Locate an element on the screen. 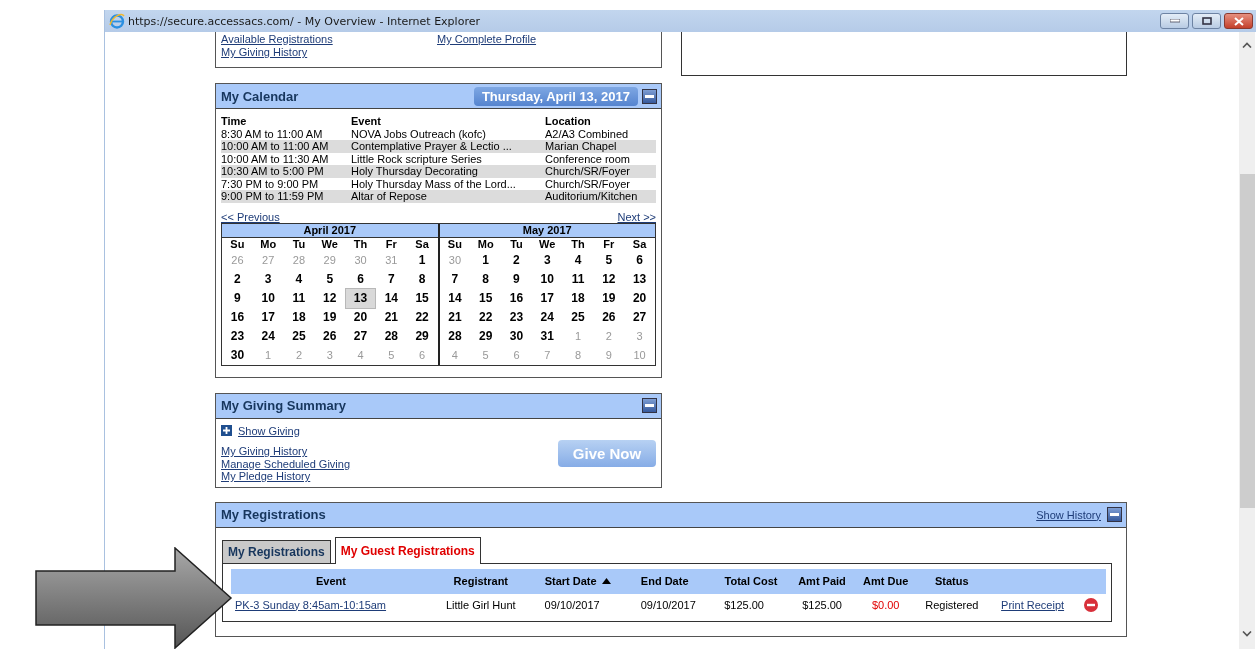 The width and height of the screenshot is (1256, 649). scroll-thumb is located at coordinates (1247, 341).